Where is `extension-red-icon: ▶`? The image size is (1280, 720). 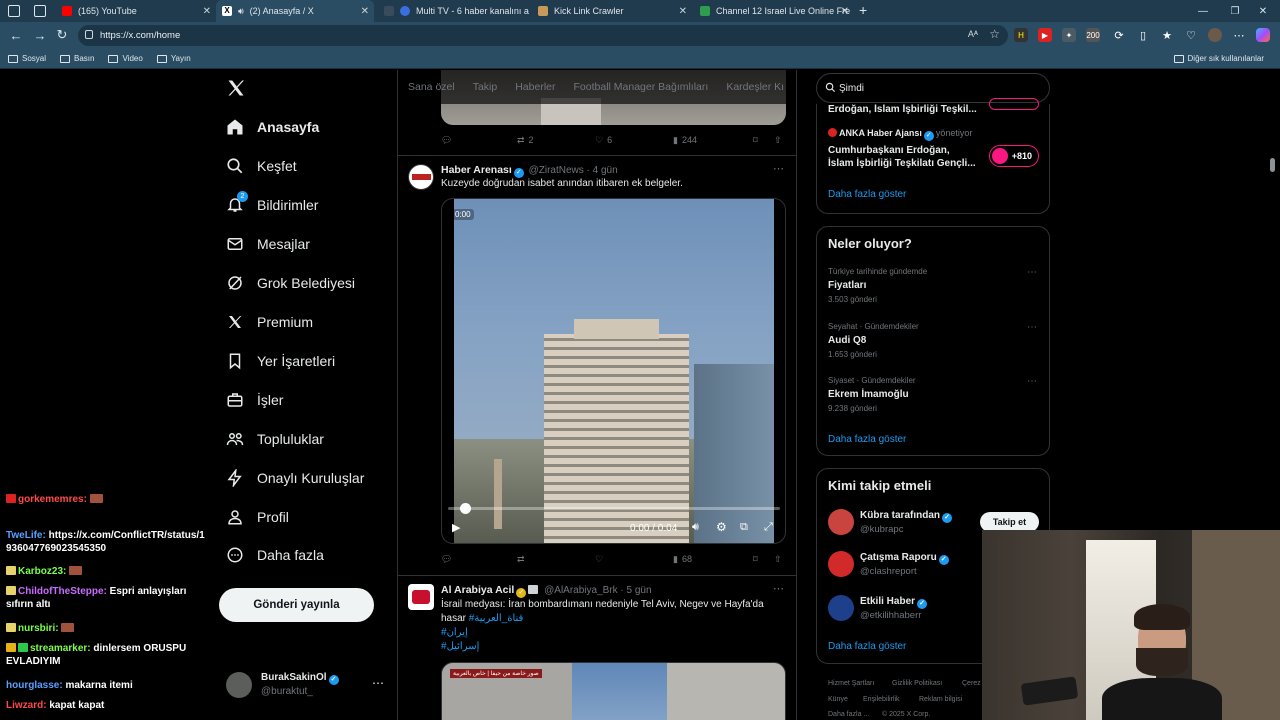
extension-red-icon: ▶ is located at coordinates (1045, 35).